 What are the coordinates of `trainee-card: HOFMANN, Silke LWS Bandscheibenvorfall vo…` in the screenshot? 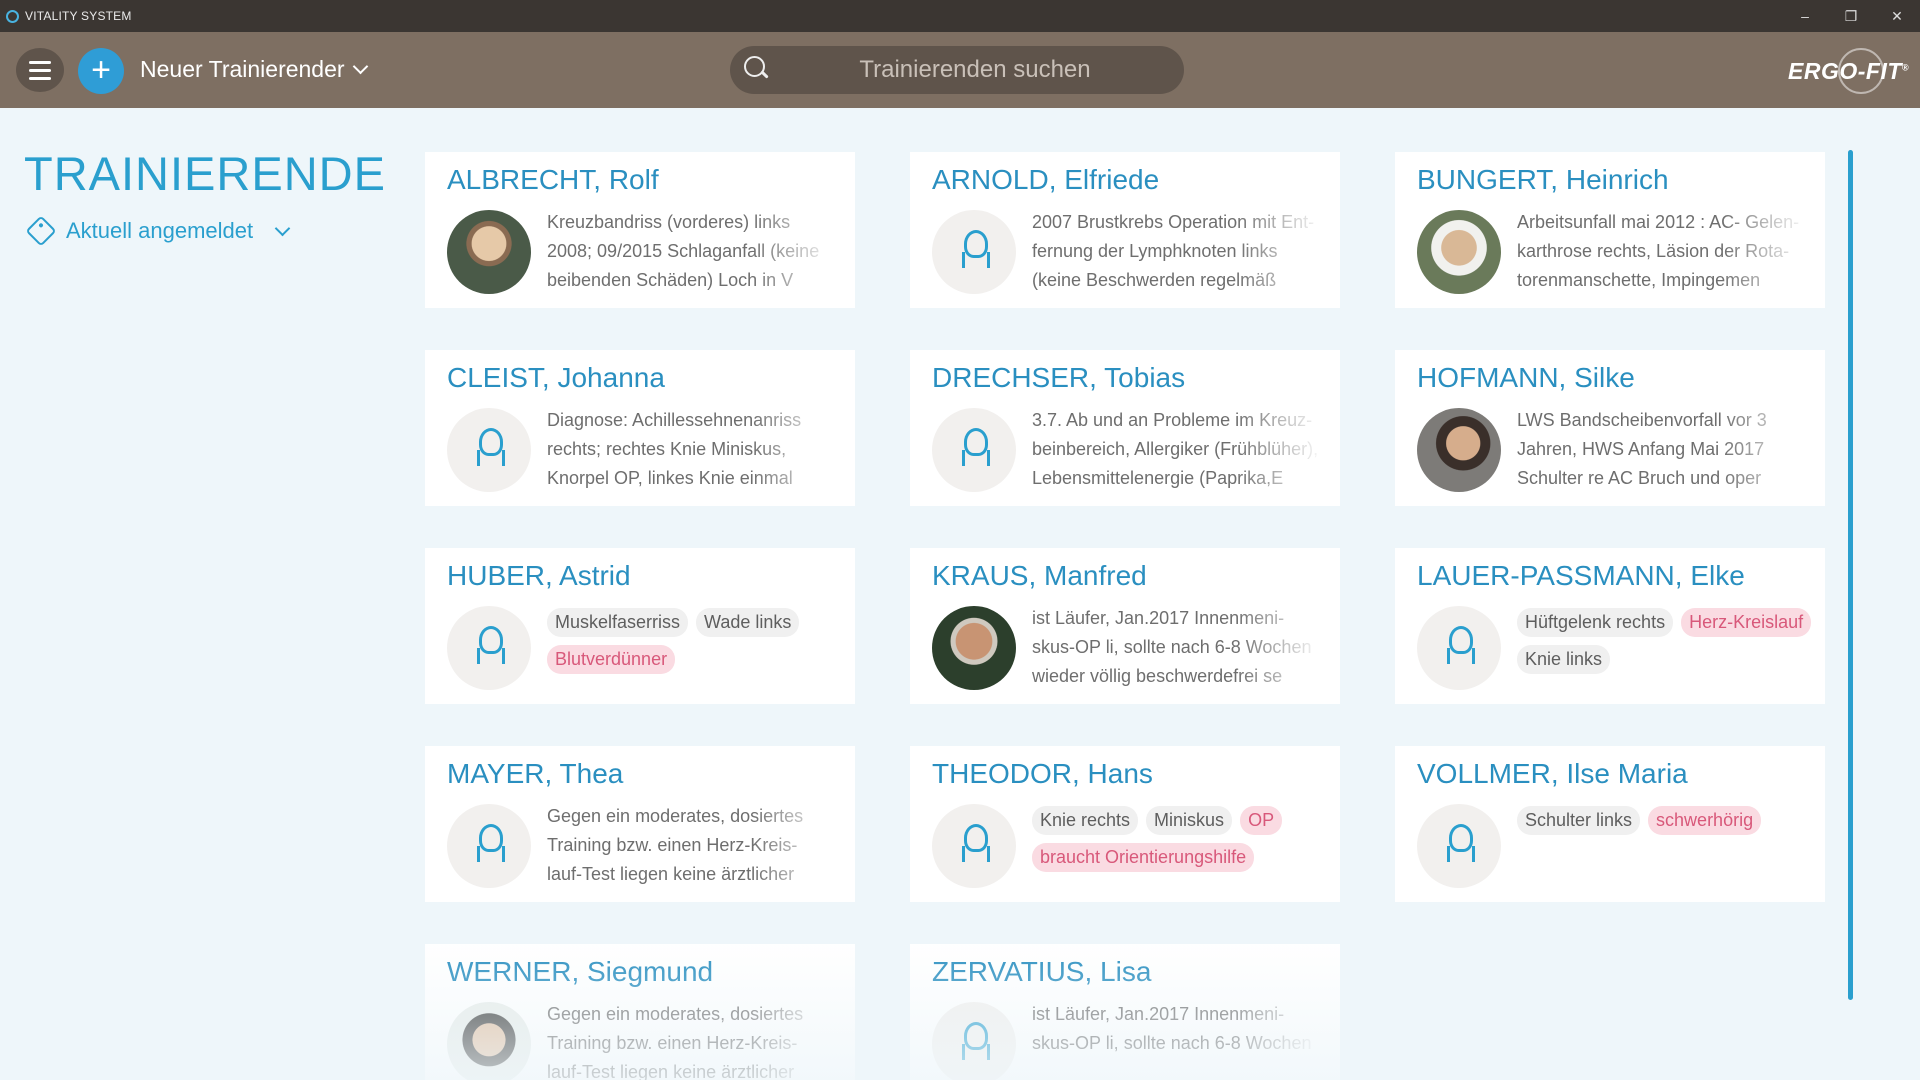 It's located at (1610, 428).